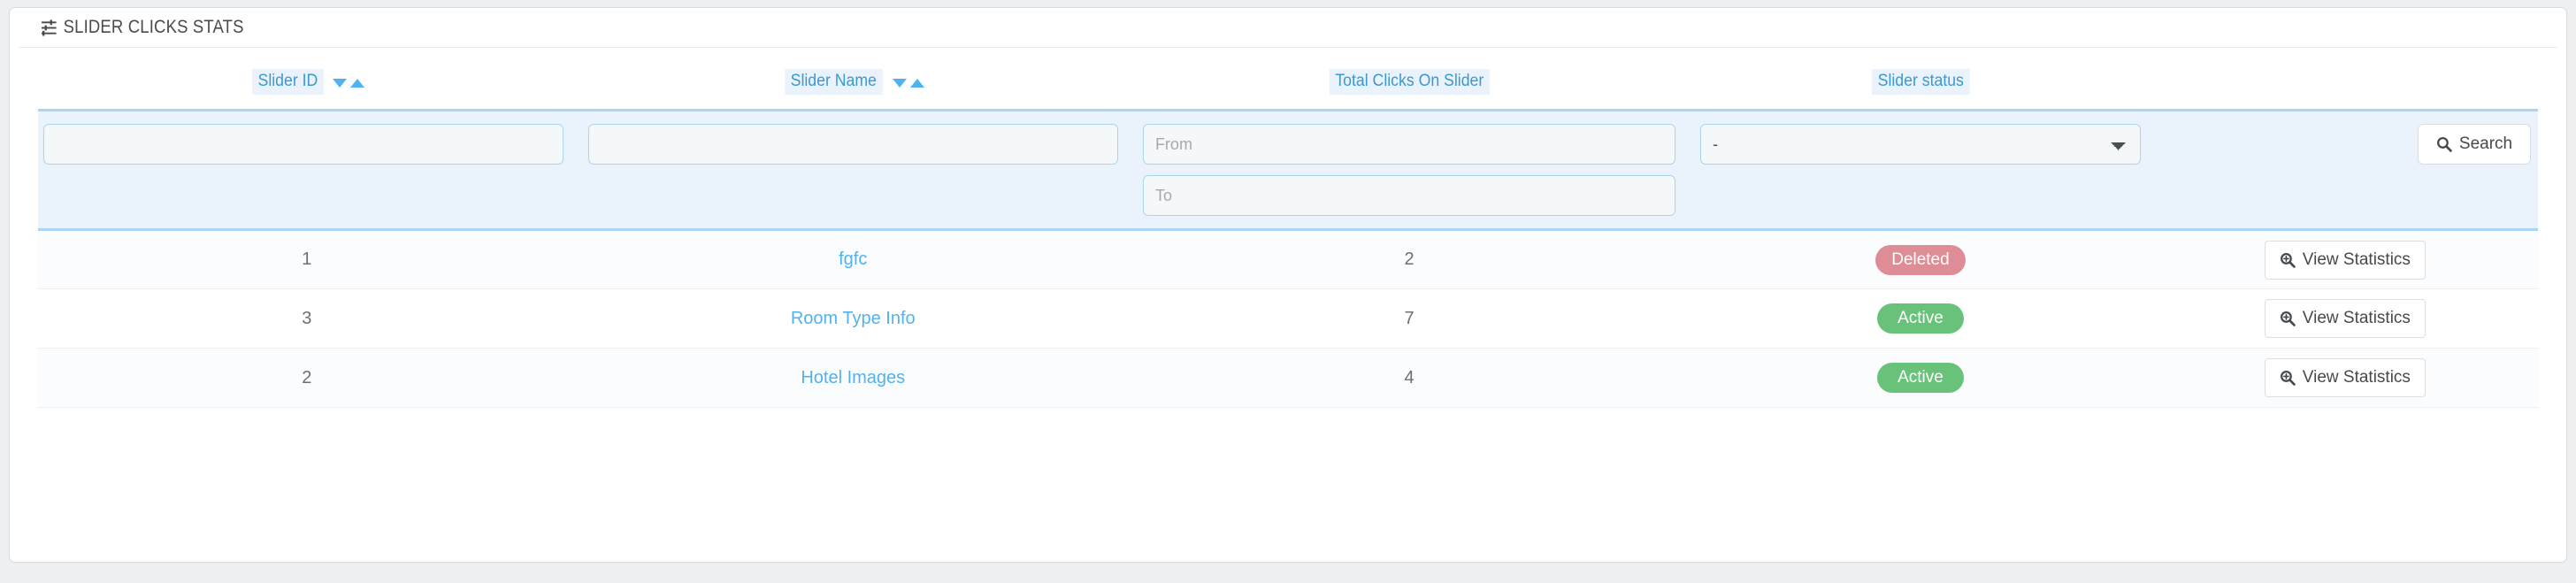 The height and width of the screenshot is (583, 2576). I want to click on card-header-title: SLIDER CLICKS STATS, so click(143, 27).